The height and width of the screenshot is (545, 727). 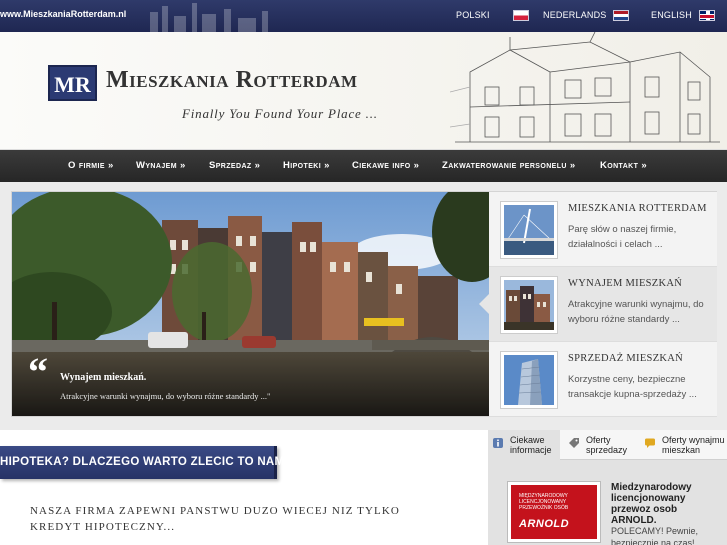 What do you see at coordinates (544, 524) in the screenshot?
I see `promo-image-logo: ARNOLD` at bounding box center [544, 524].